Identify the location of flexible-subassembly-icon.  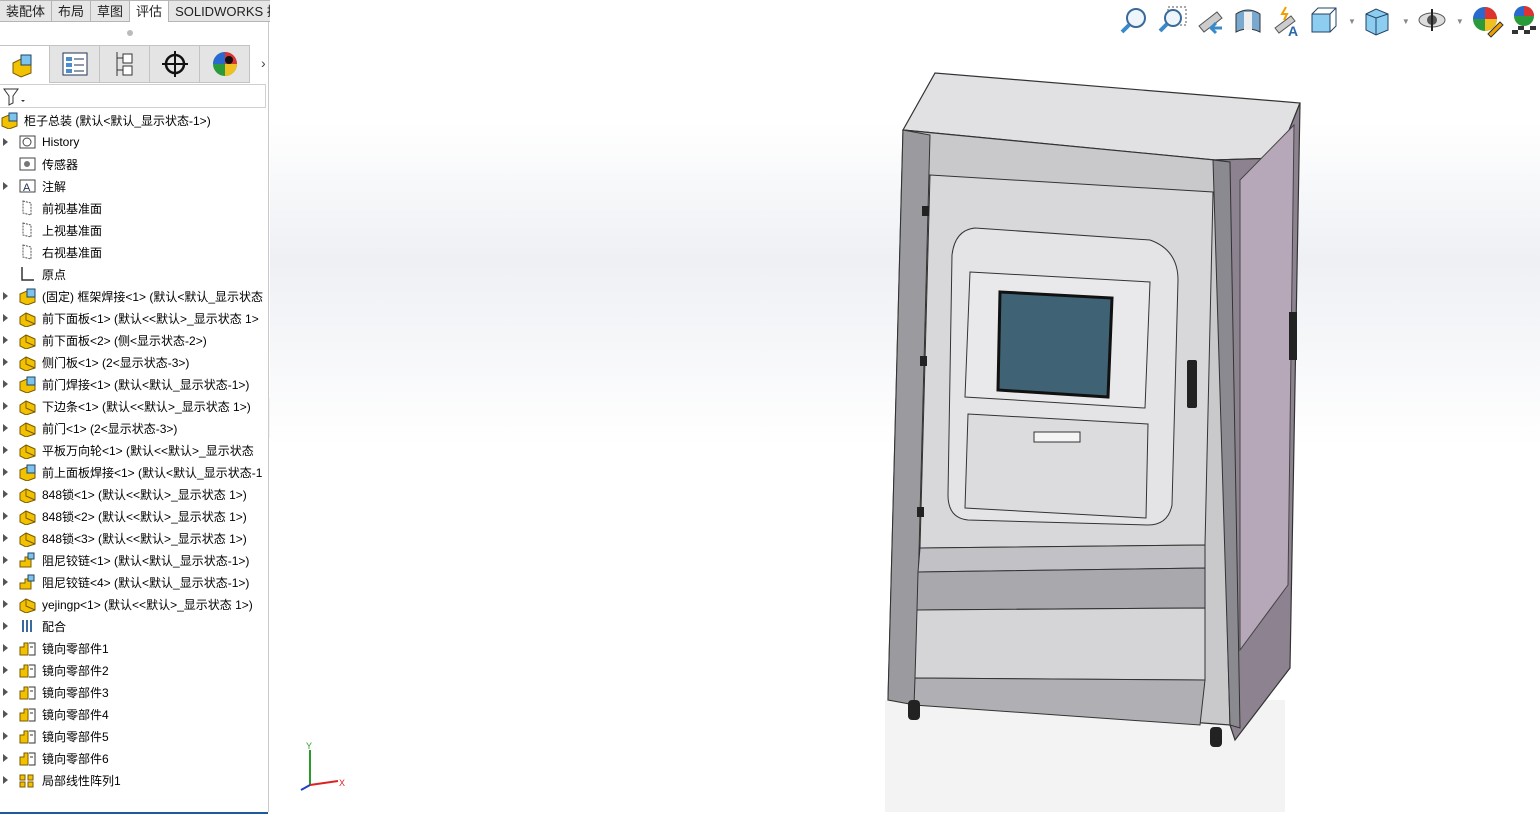
(27, 560).